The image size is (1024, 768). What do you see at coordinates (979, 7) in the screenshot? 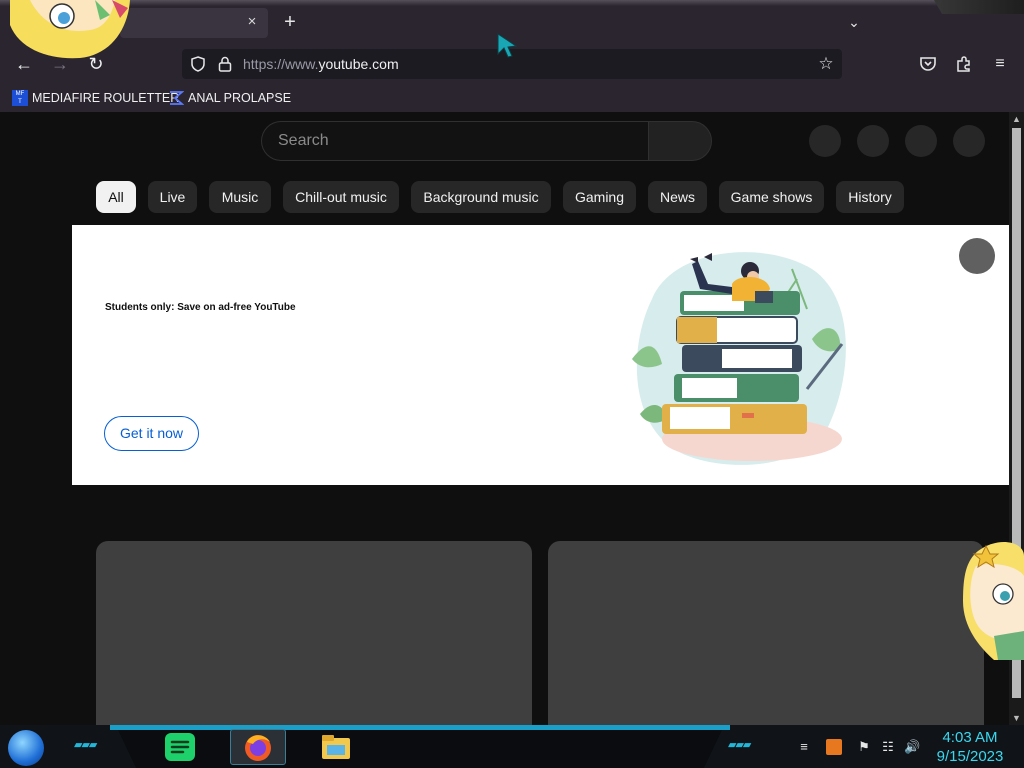
I see `window-corner-decoration` at bounding box center [979, 7].